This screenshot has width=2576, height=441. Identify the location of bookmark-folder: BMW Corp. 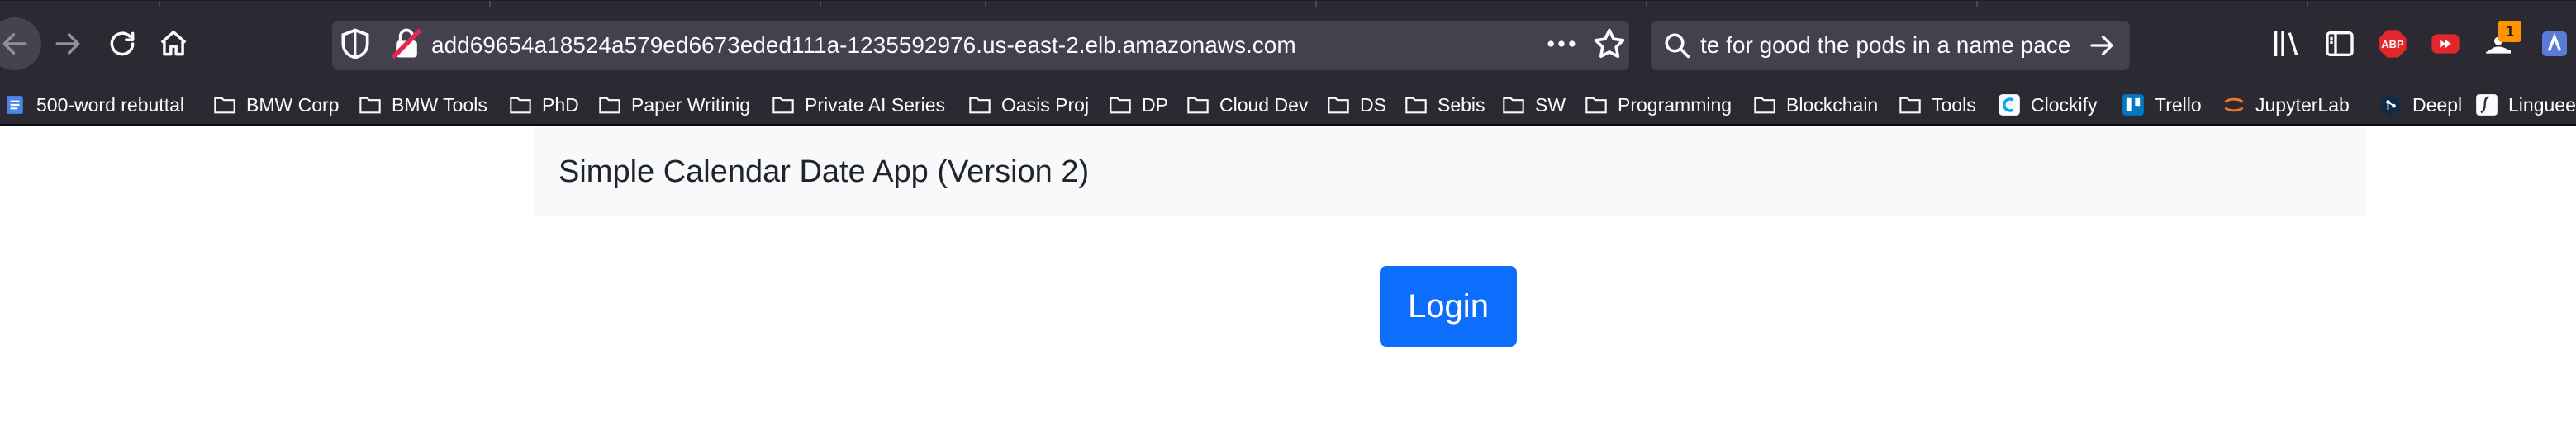
(276, 105).